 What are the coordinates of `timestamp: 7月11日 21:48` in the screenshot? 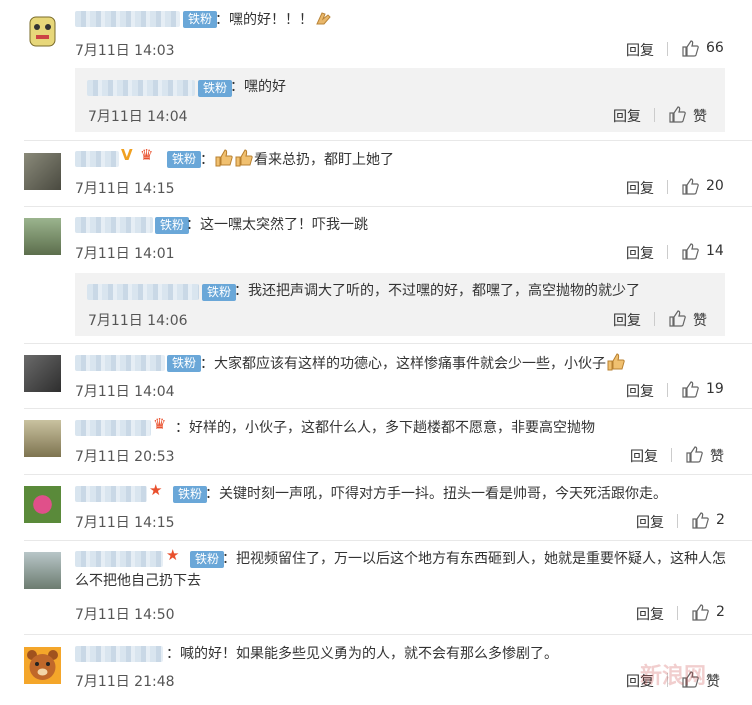 It's located at (125, 682).